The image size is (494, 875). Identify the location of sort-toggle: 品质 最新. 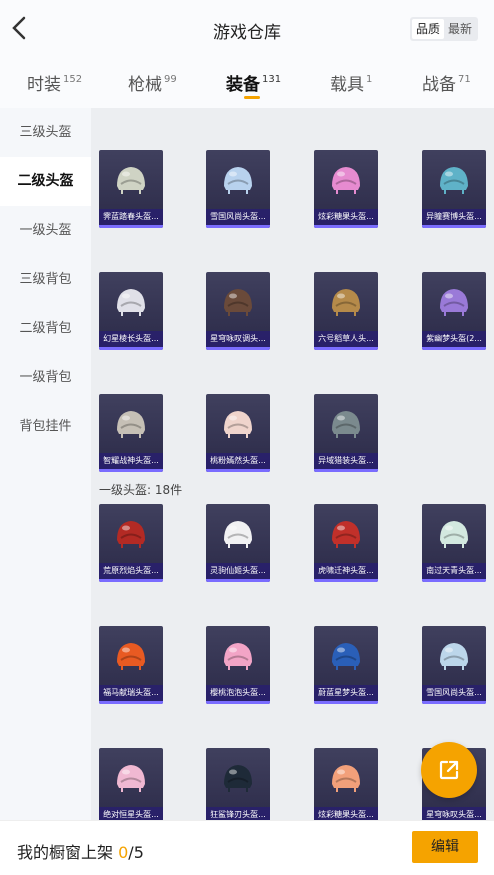
(443, 29).